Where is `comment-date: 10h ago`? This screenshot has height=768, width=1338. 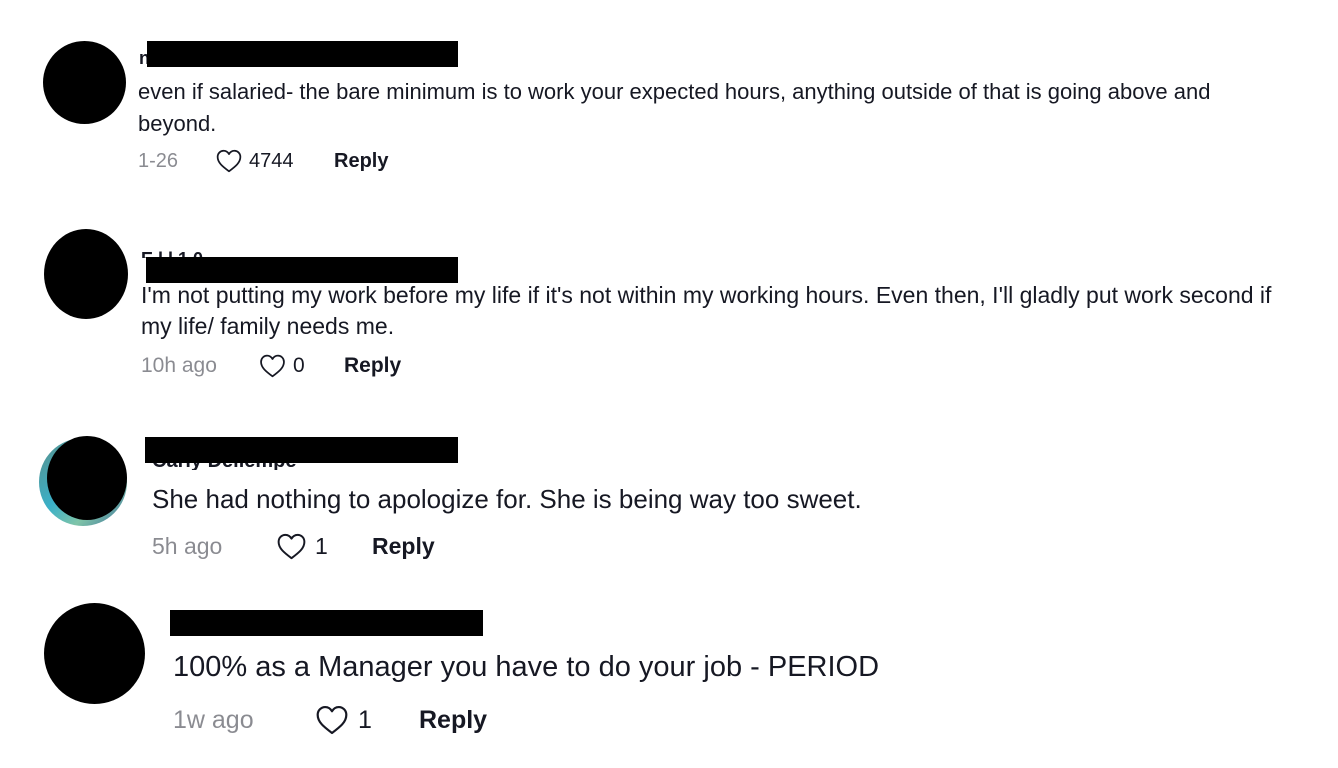
comment-date: 10h ago is located at coordinates (179, 365).